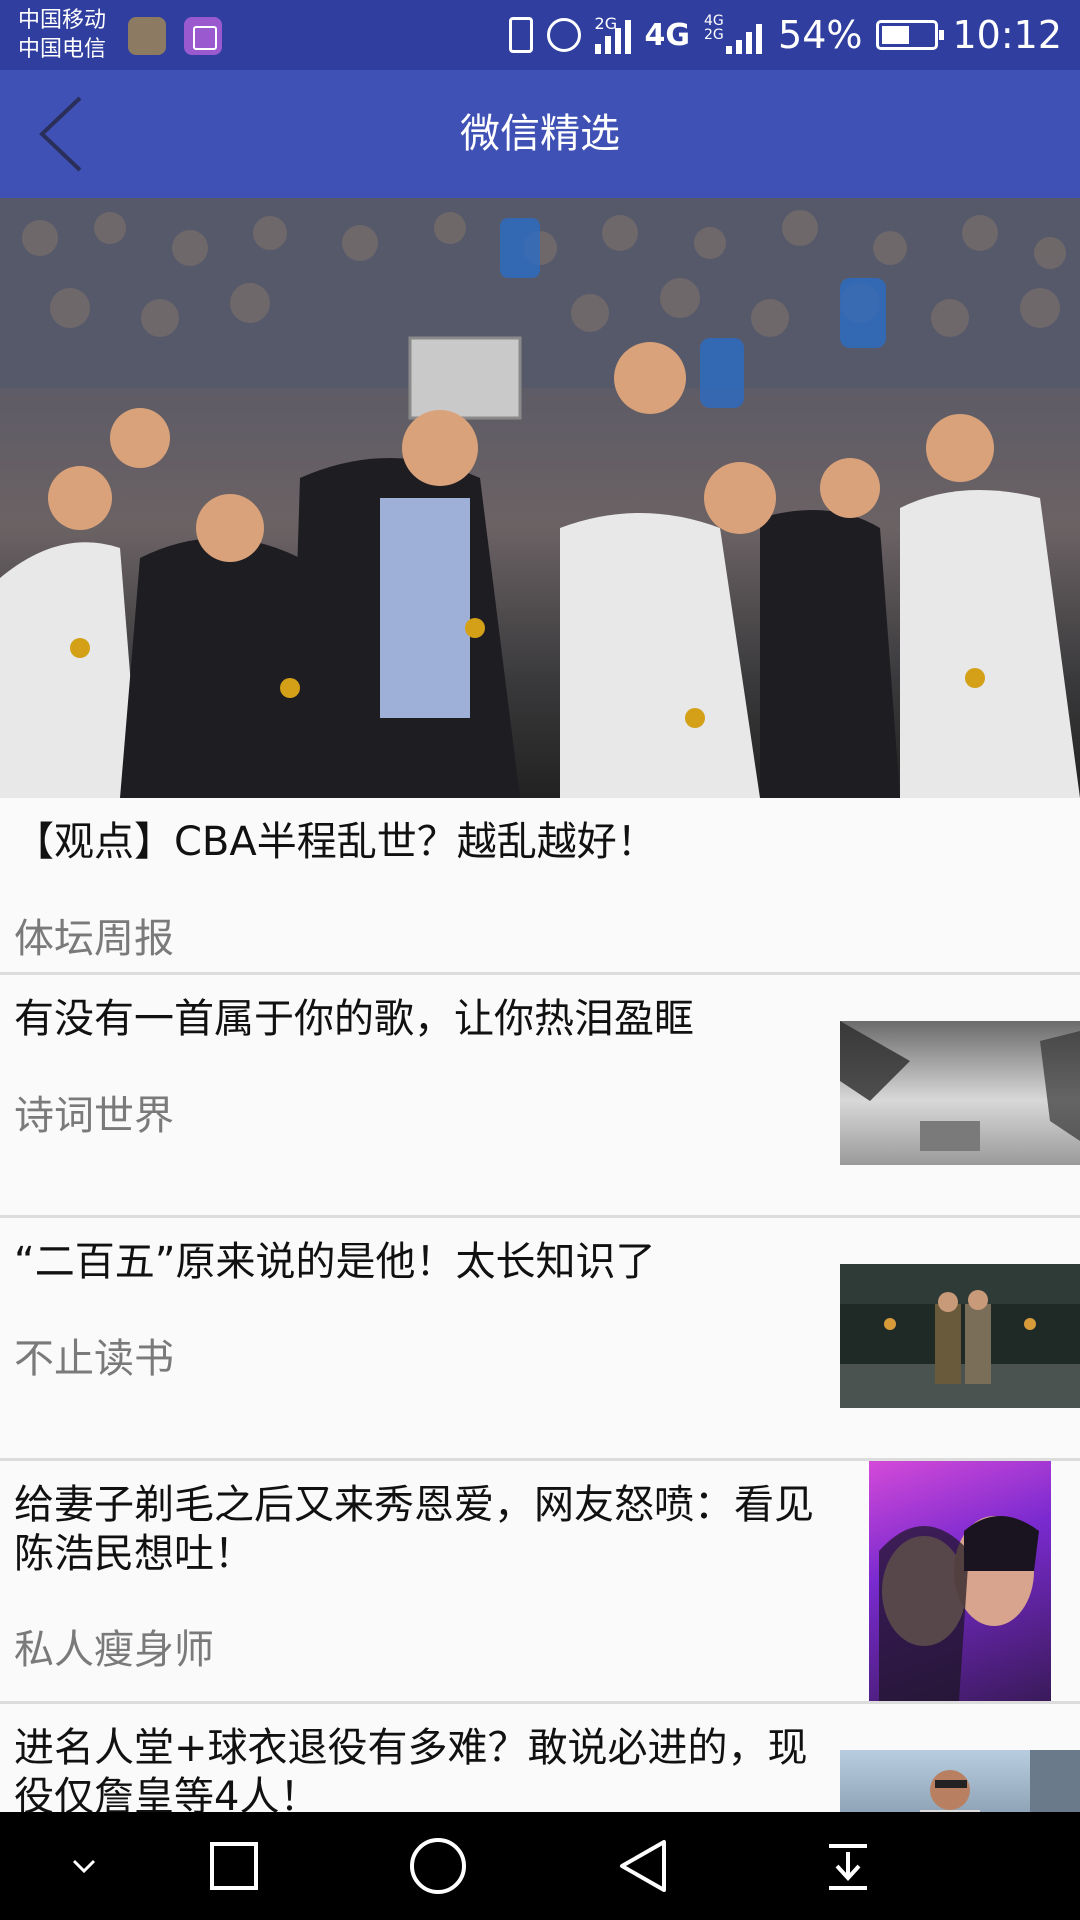  Describe the element at coordinates (234, 1866) in the screenshot. I see `recents-icon` at that location.